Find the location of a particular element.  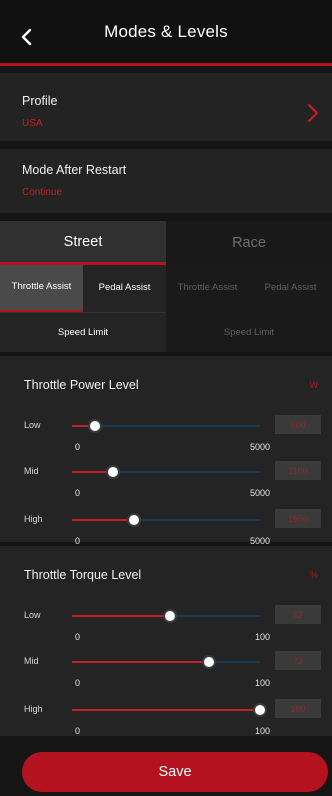

torque-slider-1: Mid 73 0 100 is located at coordinates (166, 673).